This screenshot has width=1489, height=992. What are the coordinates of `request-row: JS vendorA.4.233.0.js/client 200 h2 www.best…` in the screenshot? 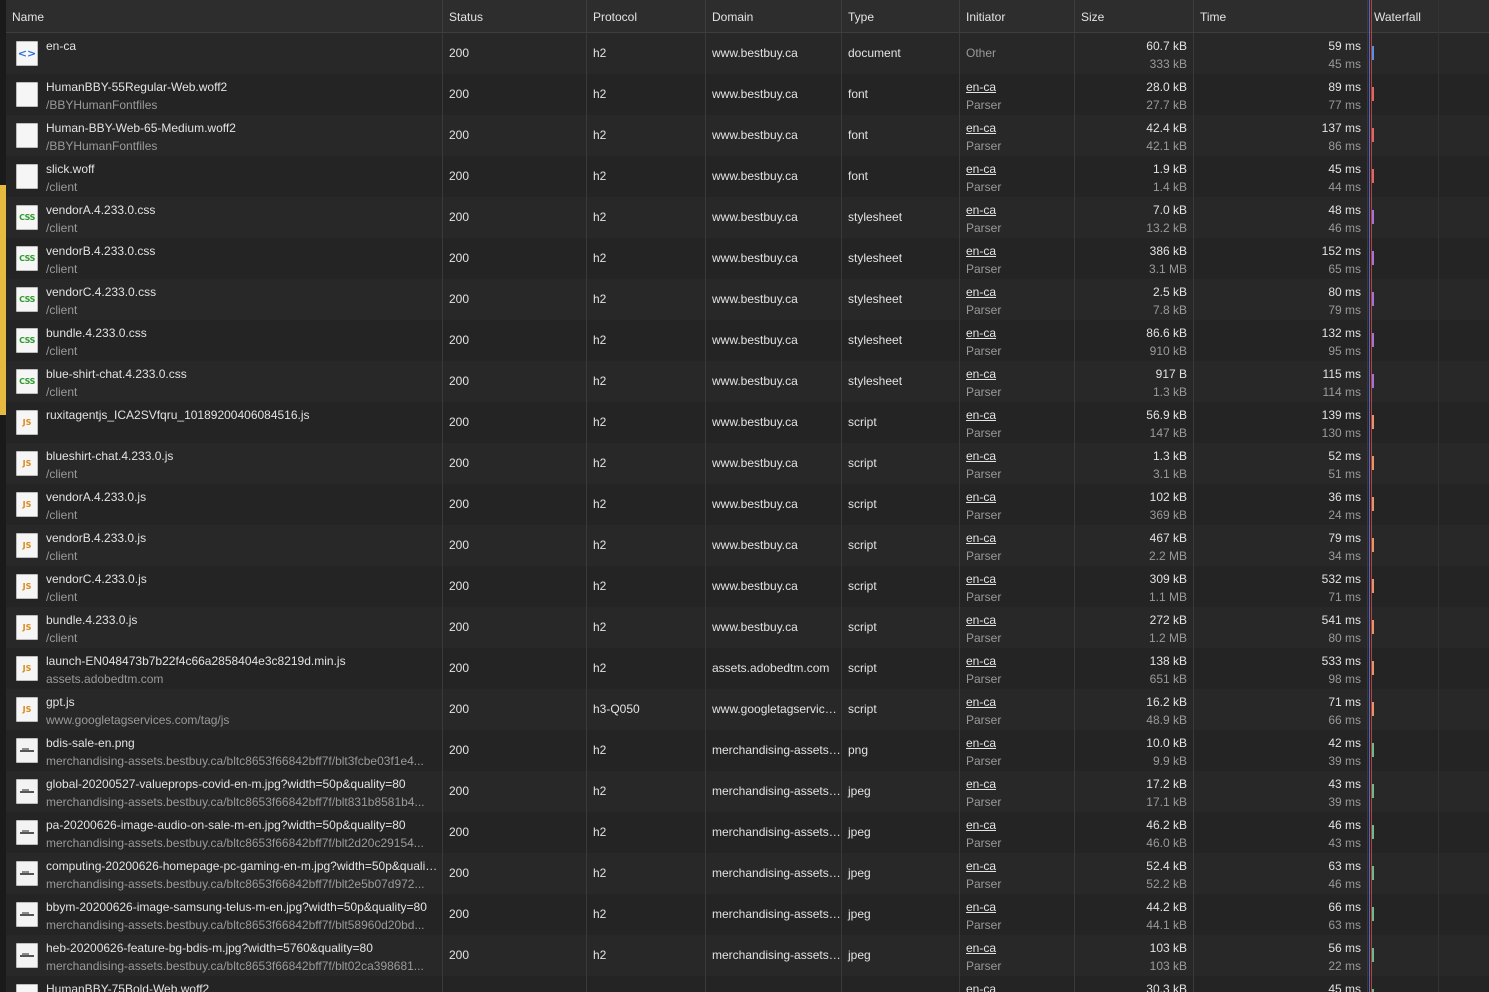 It's located at (747, 504).